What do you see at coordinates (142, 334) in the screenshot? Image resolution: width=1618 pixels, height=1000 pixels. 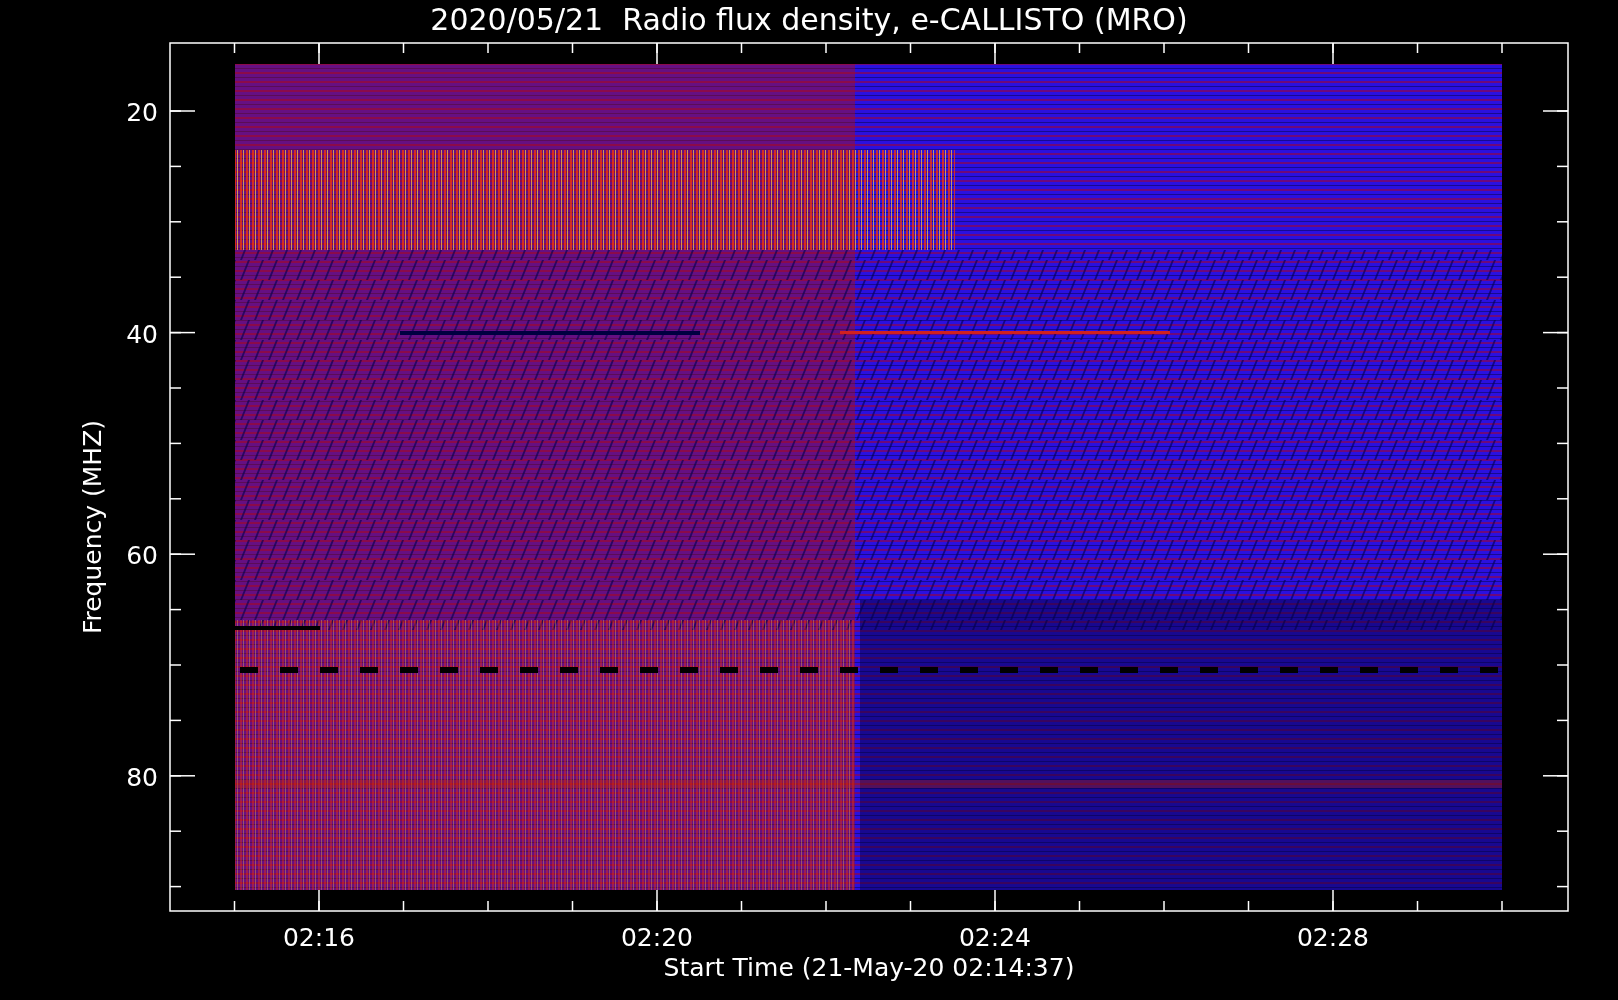 I see `y-tick-label: 40` at bounding box center [142, 334].